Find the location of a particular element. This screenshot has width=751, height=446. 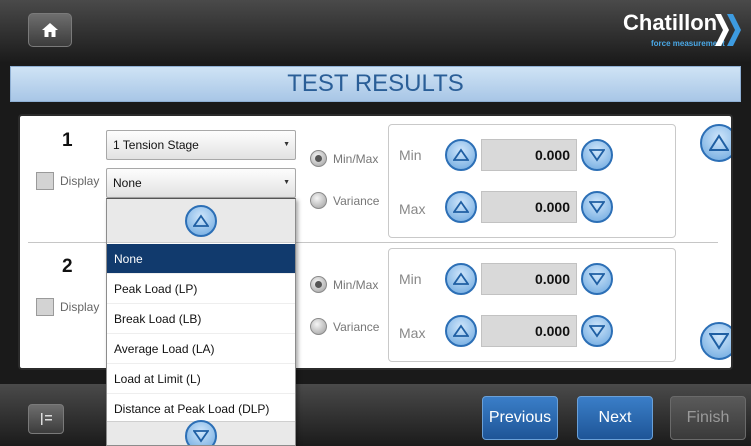

list-item: Peak Load (LP) is located at coordinates (201, 289).